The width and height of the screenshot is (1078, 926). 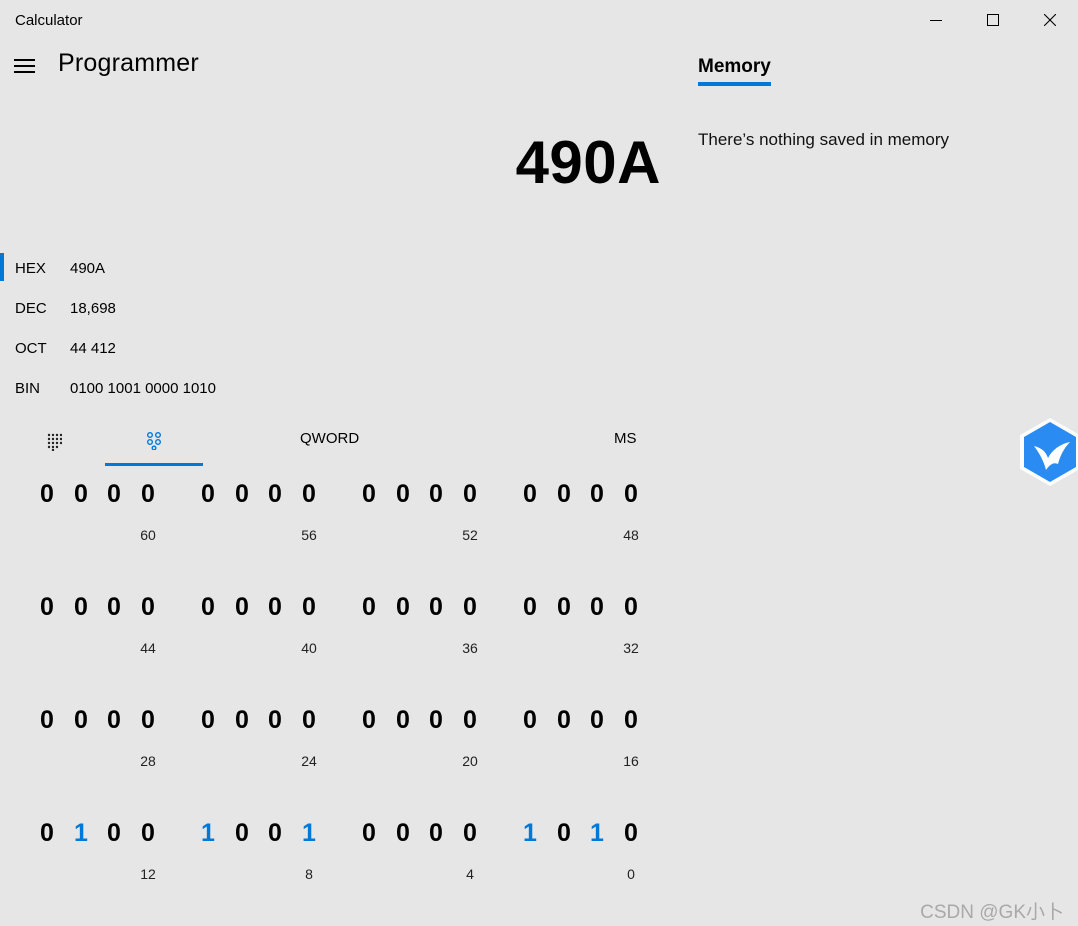 What do you see at coordinates (330, 349) in the screenshot?
I see `radix-row-oct: OCT 44 412` at bounding box center [330, 349].